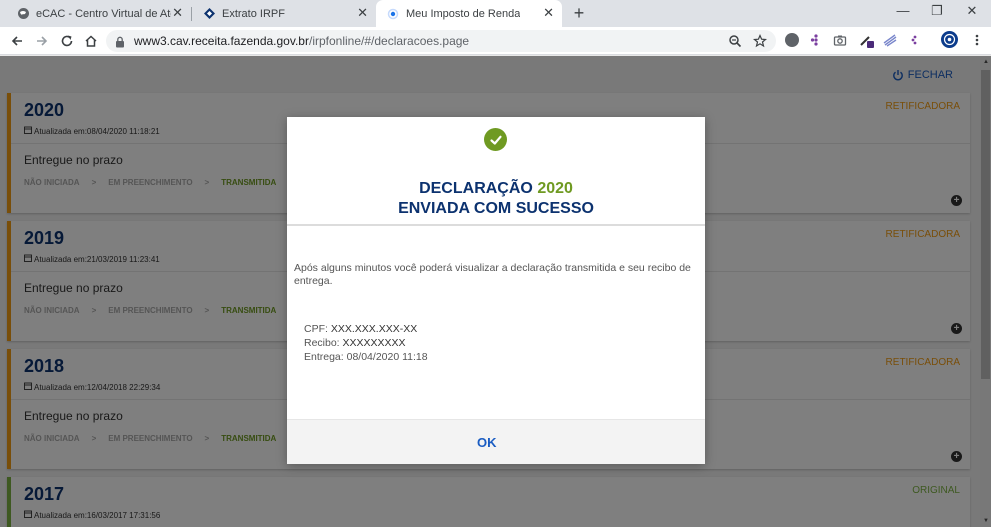  I want to click on recibo-row: Recibo: XXXXXXXXX, so click(366, 343).